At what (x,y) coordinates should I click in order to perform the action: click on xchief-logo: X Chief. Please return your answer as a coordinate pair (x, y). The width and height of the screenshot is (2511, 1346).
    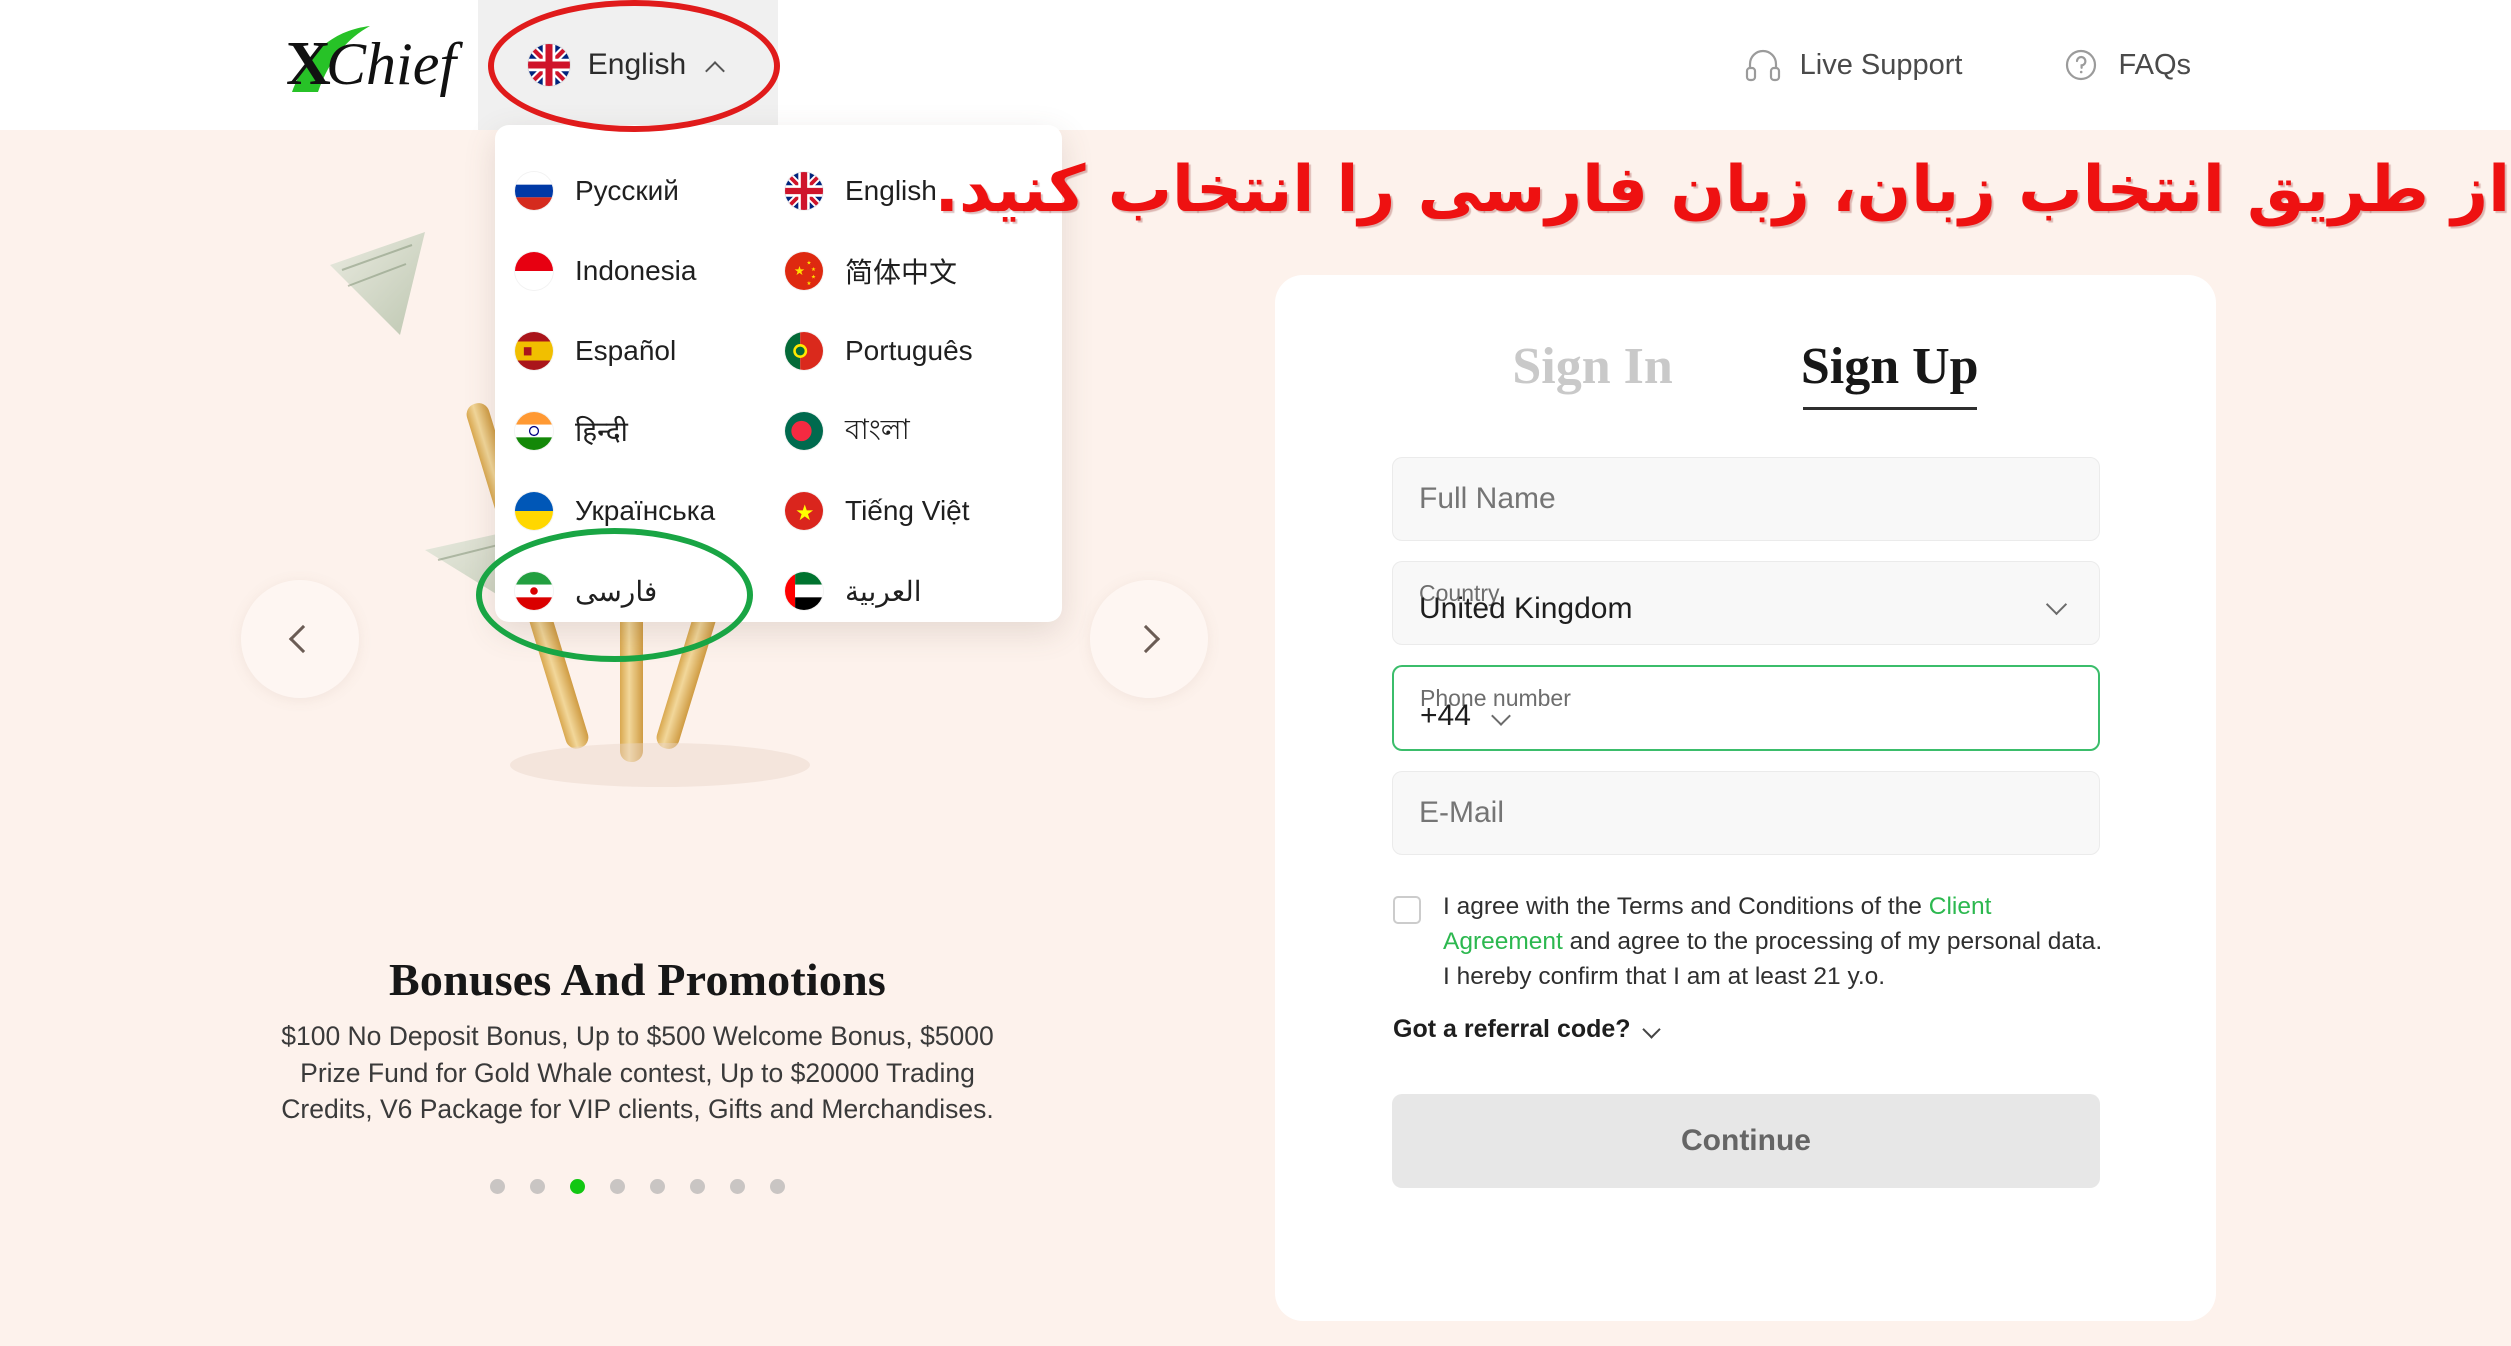
    Looking at the image, I should click on (391, 63).